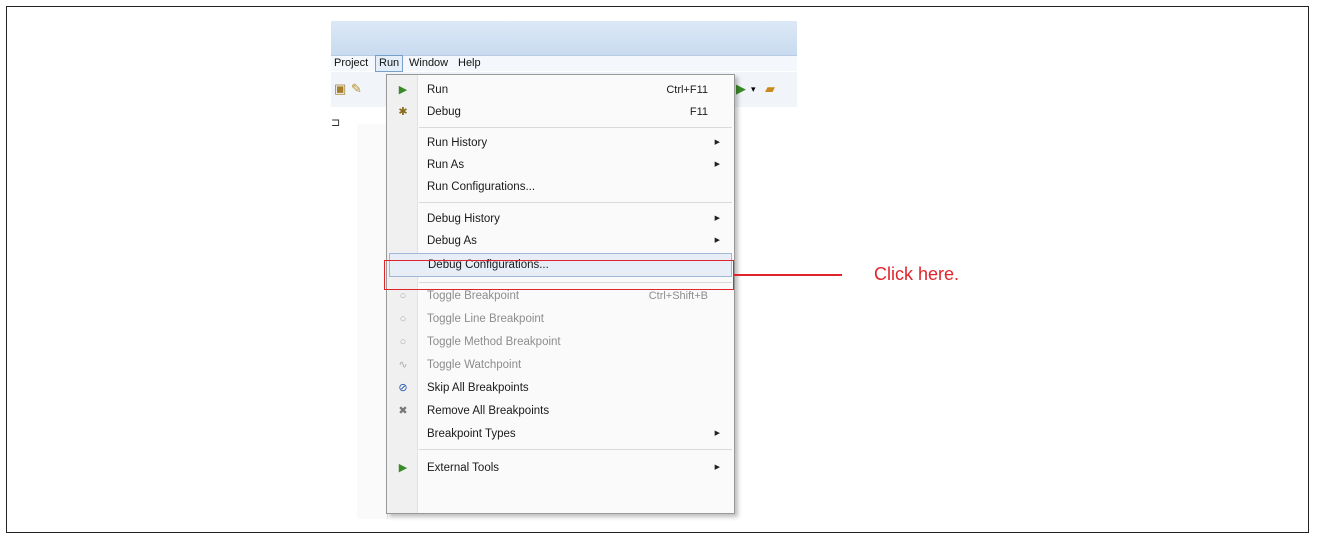 This screenshot has height=539, width=1317. What do you see at coordinates (438, 90) in the screenshot?
I see `menu-item-label: Run` at bounding box center [438, 90].